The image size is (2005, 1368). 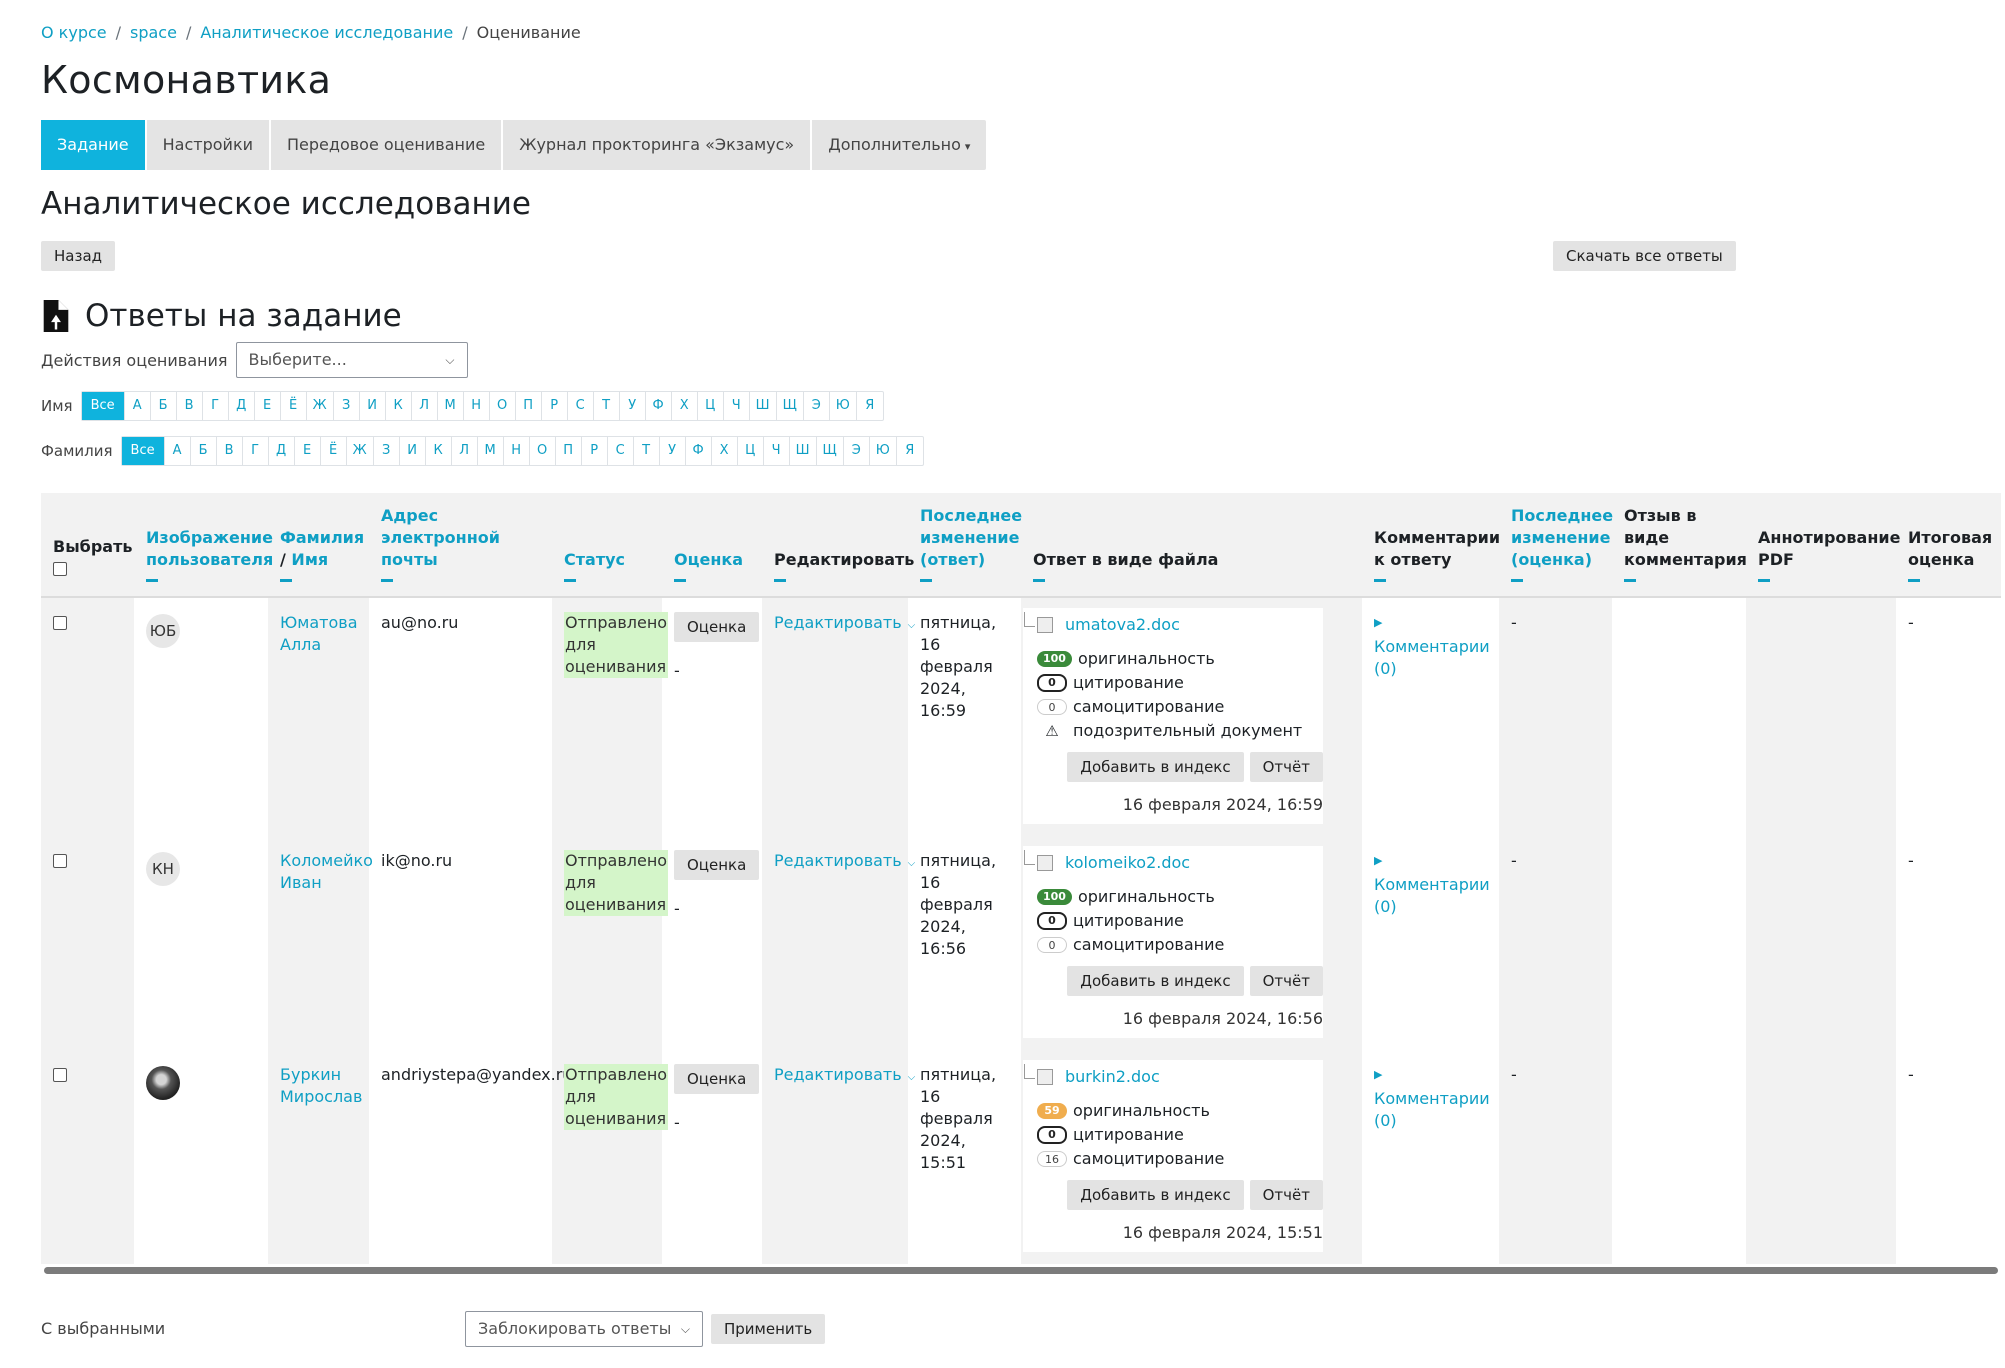 What do you see at coordinates (1112, 1077) in the screenshot?
I see `file-link: burkin2.doc` at bounding box center [1112, 1077].